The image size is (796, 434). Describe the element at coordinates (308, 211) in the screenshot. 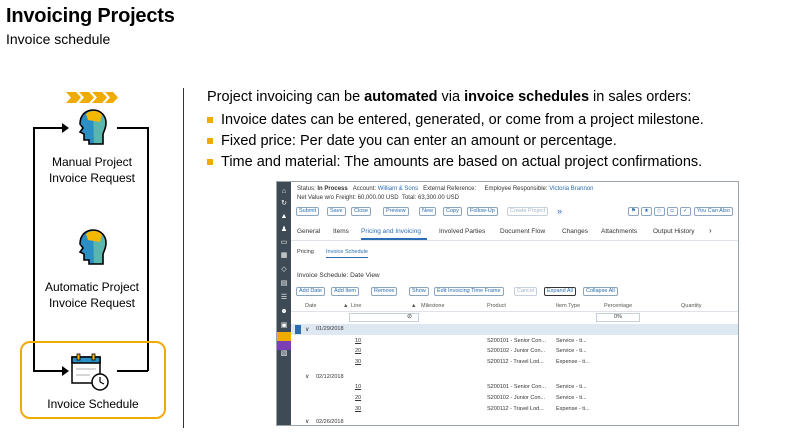

I see `submit-button: Submit` at that location.